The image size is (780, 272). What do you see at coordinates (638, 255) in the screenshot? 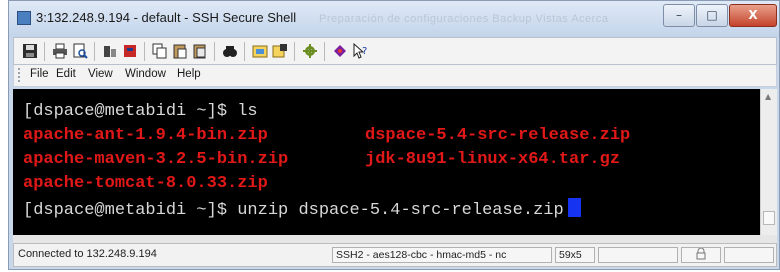
I see `status-extra-pane` at bounding box center [638, 255].